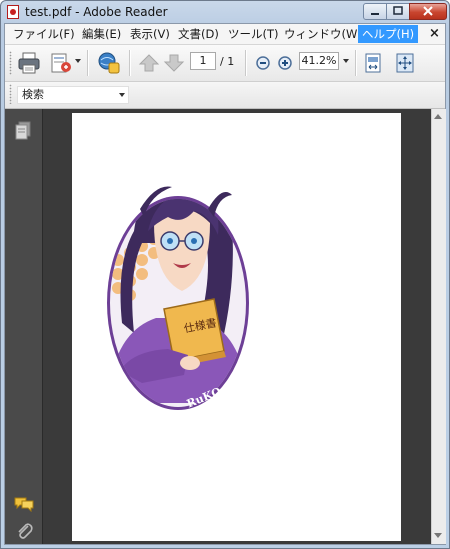  I want to click on page-total-label: / 1, so click(227, 61).